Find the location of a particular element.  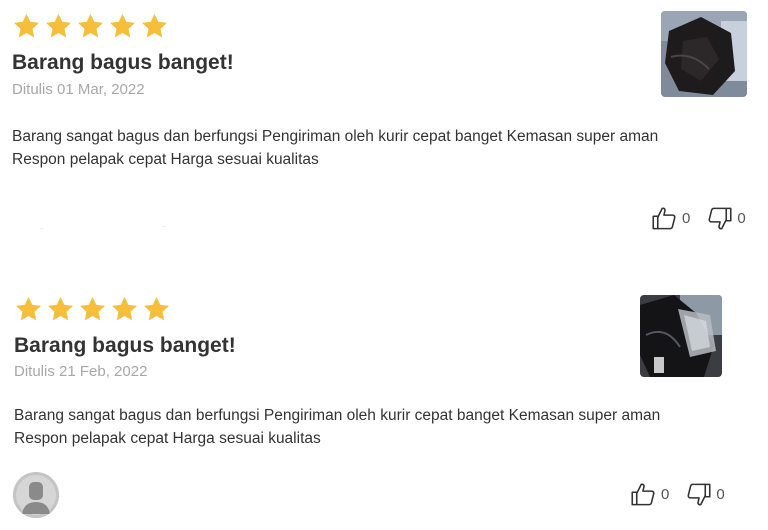

user-avatar-icon is located at coordinates (36, 495).